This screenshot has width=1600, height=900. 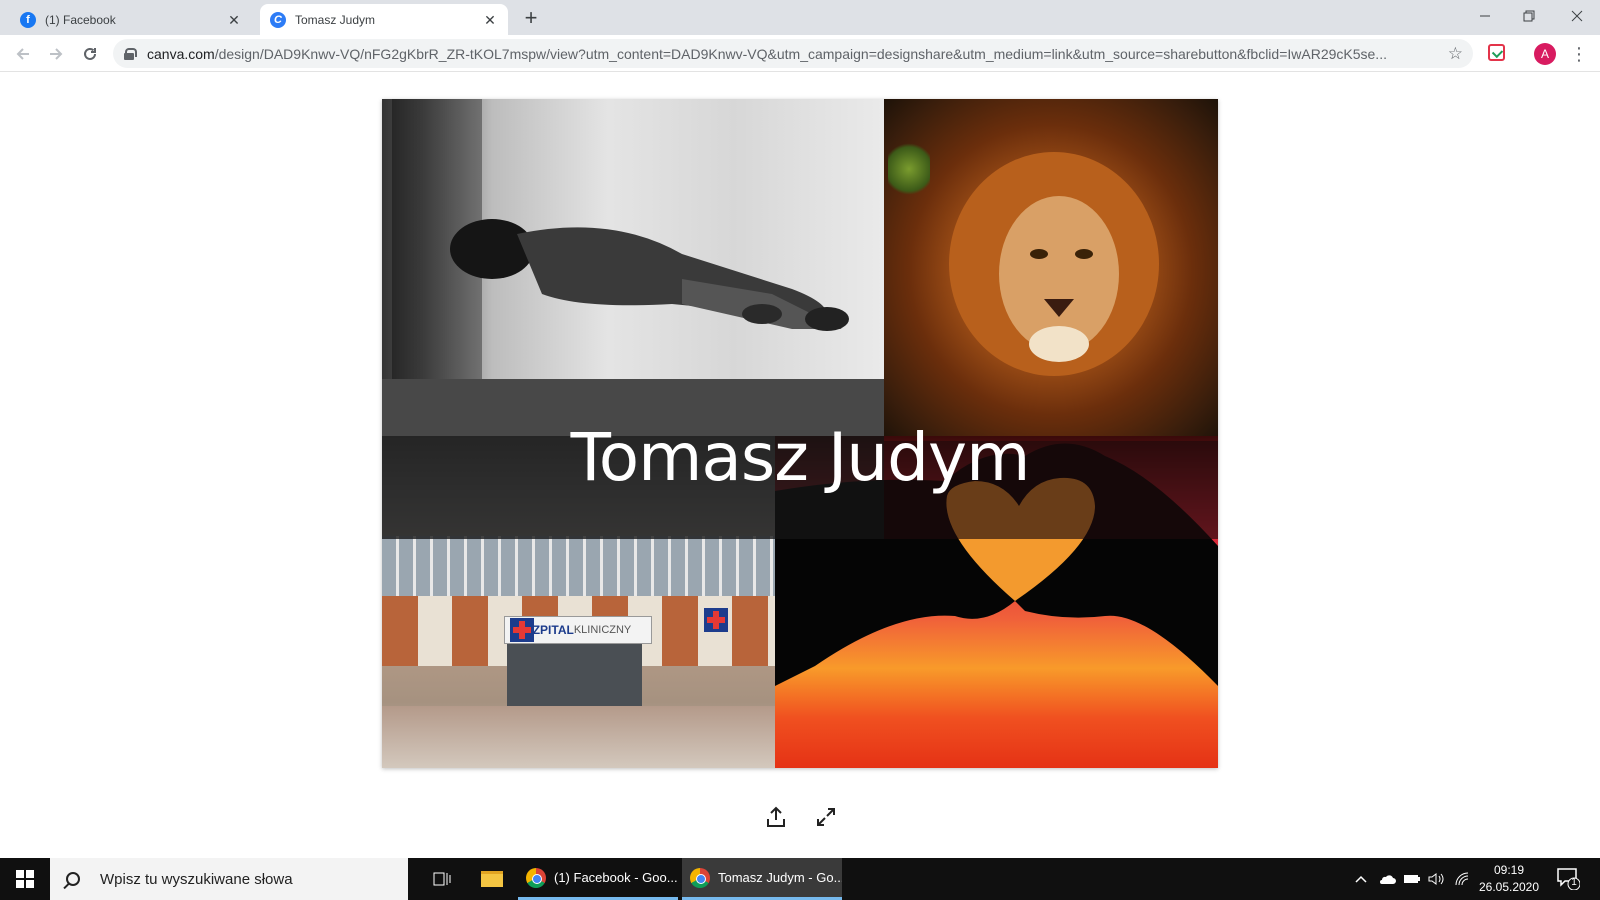 I want to click on sleeping-person-illustration, so click(x=649, y=275).